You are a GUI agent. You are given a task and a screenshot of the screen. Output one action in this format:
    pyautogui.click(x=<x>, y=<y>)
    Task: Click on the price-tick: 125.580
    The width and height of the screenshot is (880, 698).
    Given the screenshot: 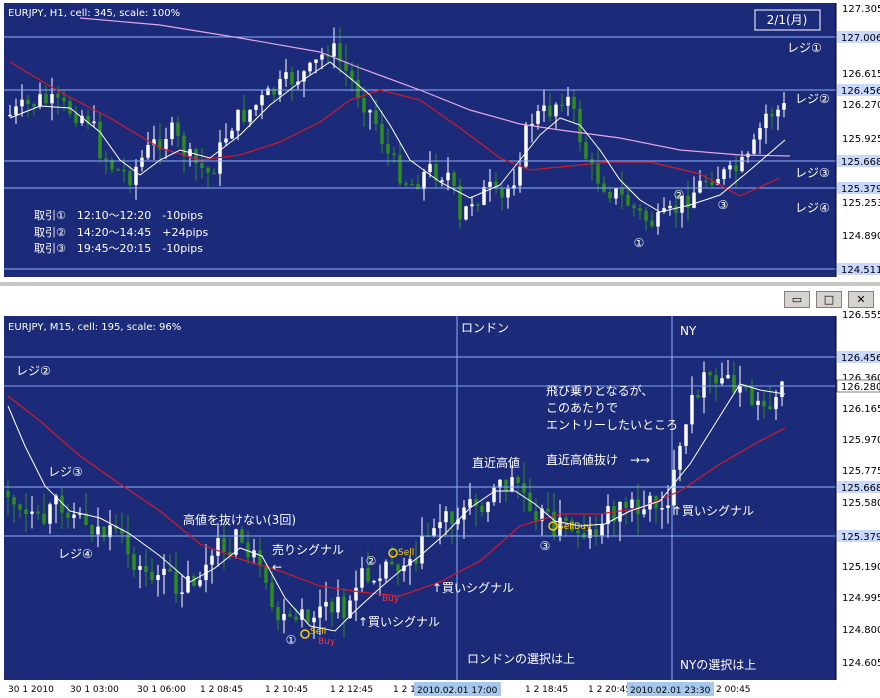 What is the action you would take?
    pyautogui.click(x=861, y=503)
    